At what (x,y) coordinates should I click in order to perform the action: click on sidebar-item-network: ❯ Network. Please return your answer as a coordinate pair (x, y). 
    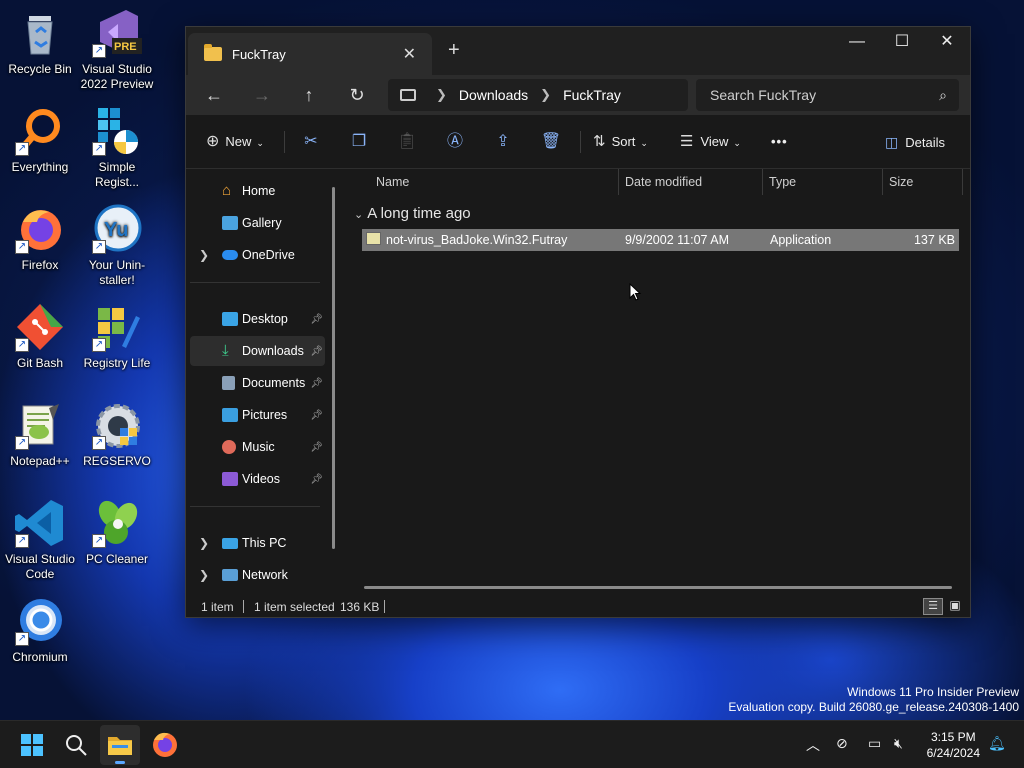
    Looking at the image, I should click on (257, 575).